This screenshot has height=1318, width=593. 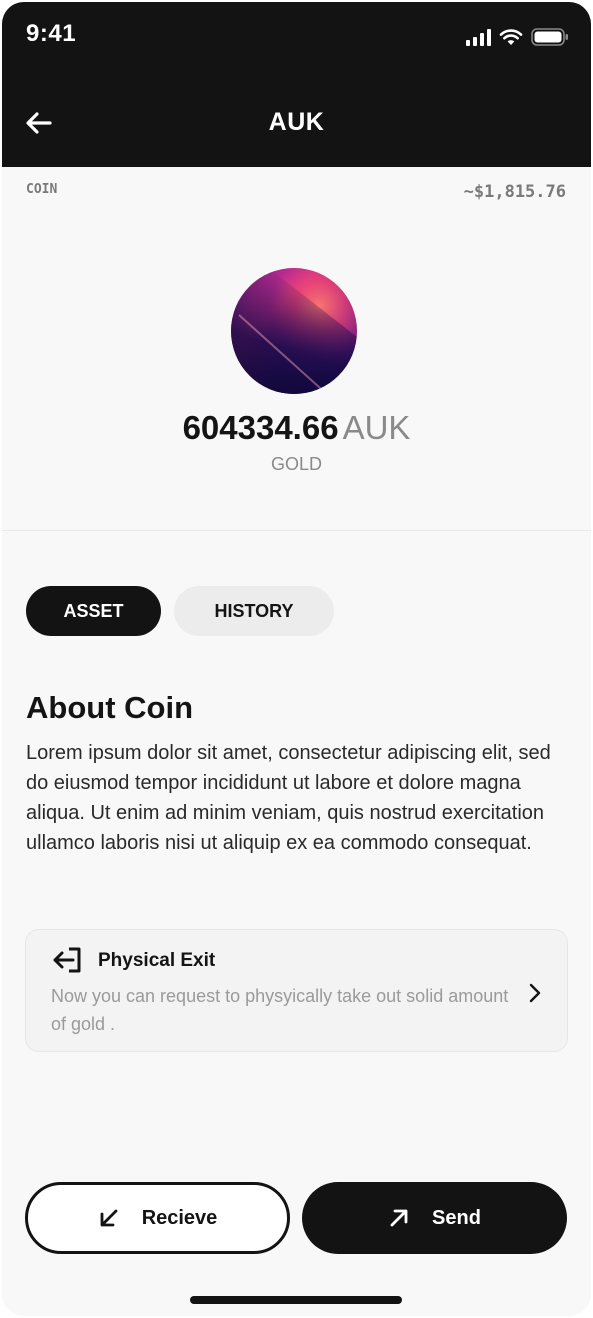 I want to click on chevron-right-icon, so click(x=535, y=993).